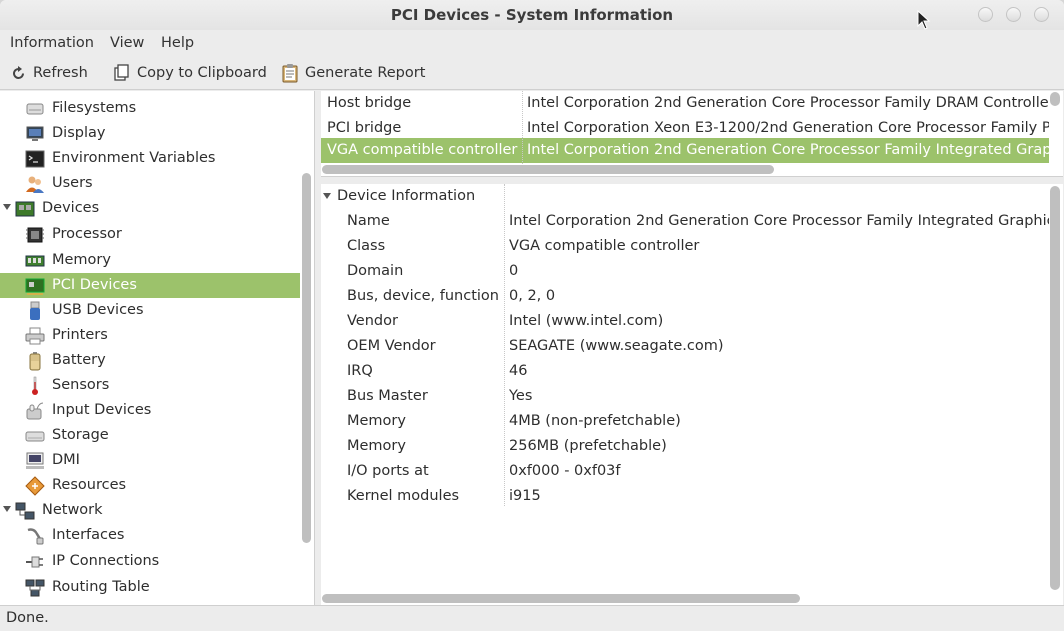  Describe the element at coordinates (35, 460) in the screenshot. I see `dmi-icon` at that location.